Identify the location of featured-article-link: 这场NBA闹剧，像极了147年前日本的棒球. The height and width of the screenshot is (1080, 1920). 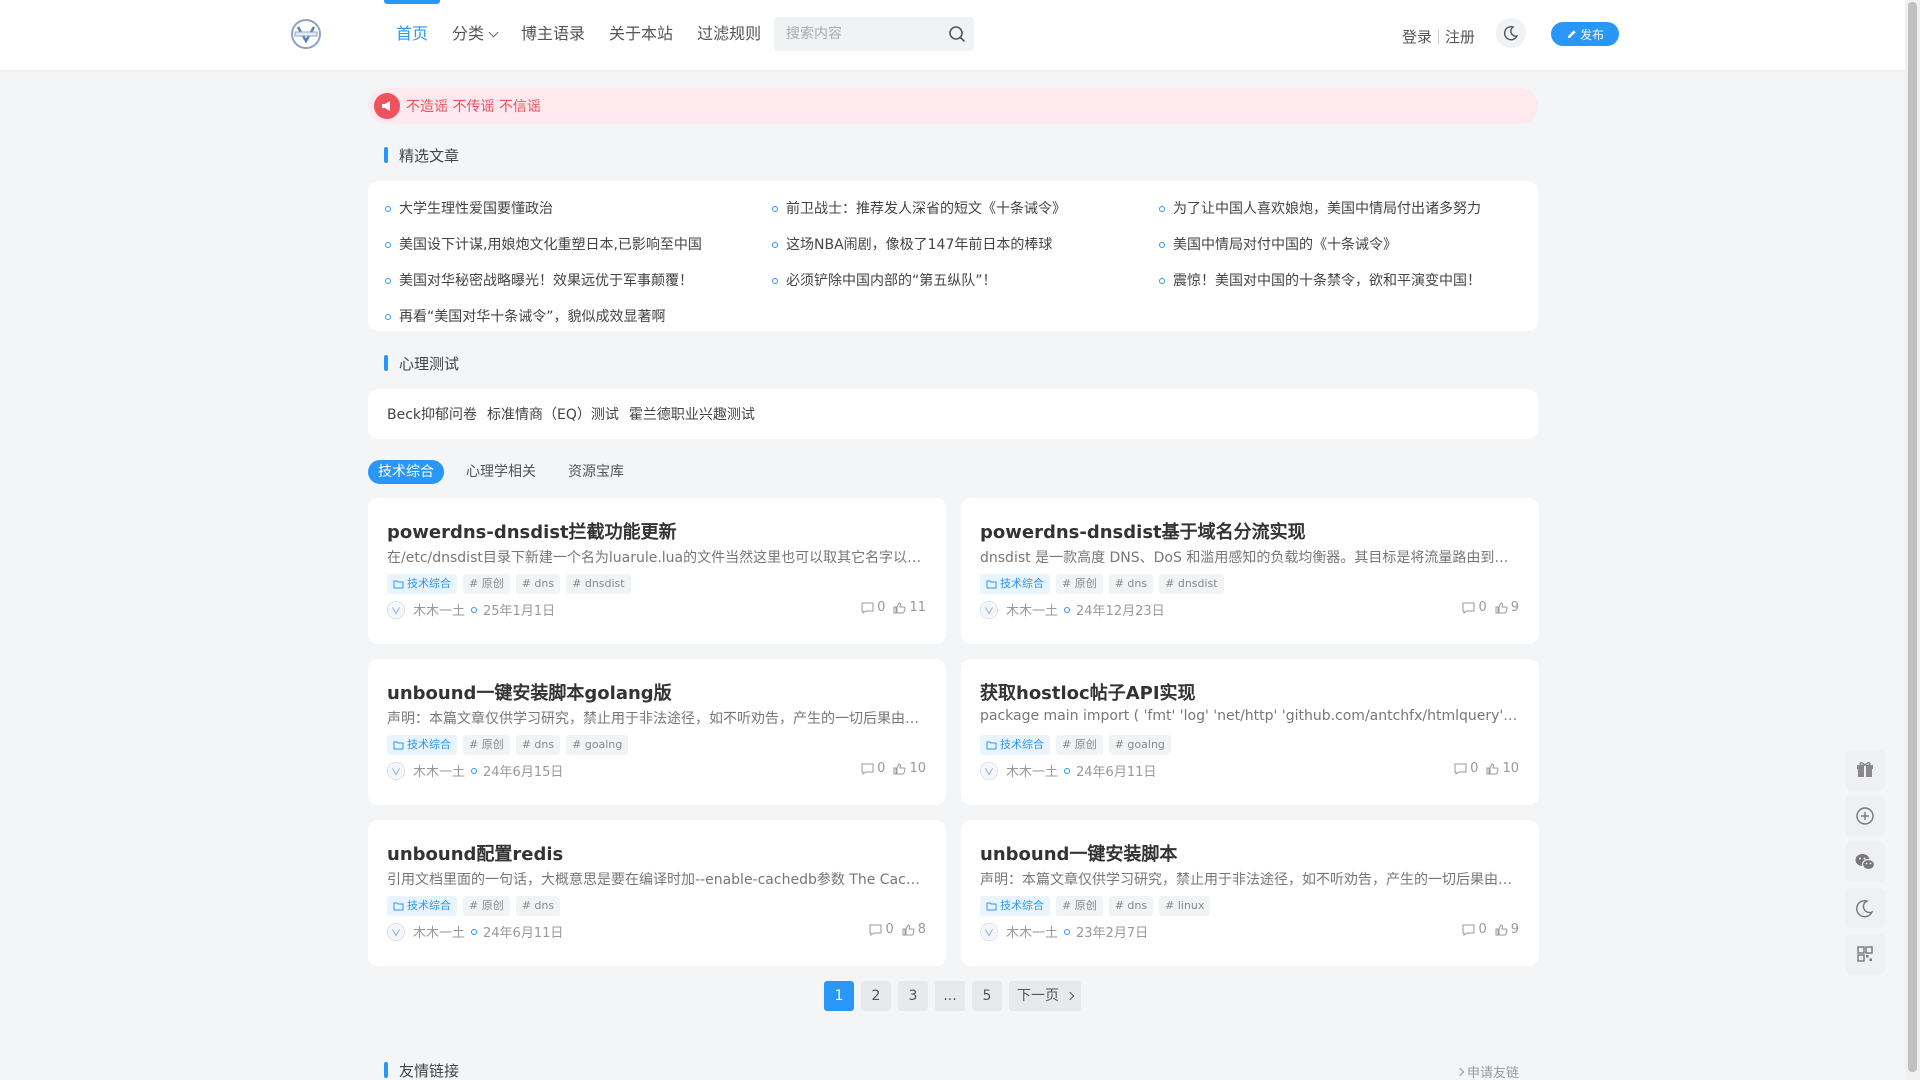
(965, 245).